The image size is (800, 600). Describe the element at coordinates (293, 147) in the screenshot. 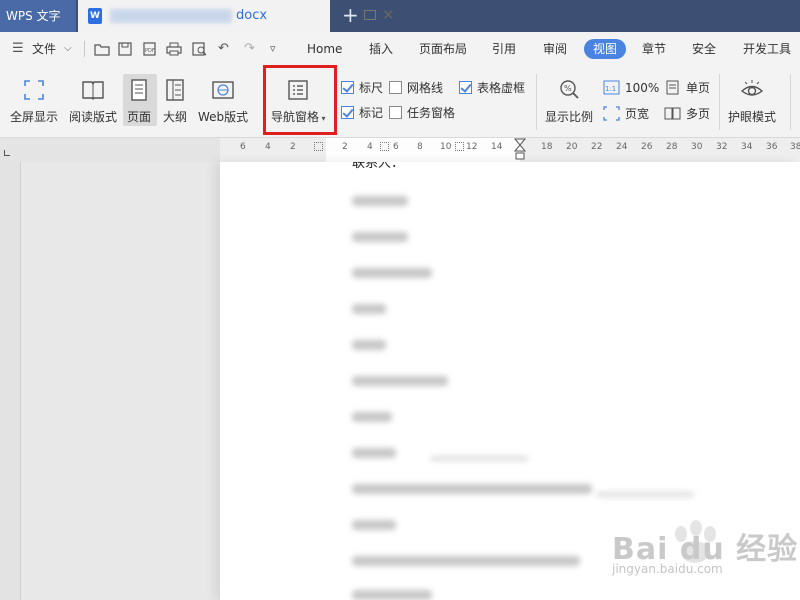

I see `ruler-tick: 2` at that location.